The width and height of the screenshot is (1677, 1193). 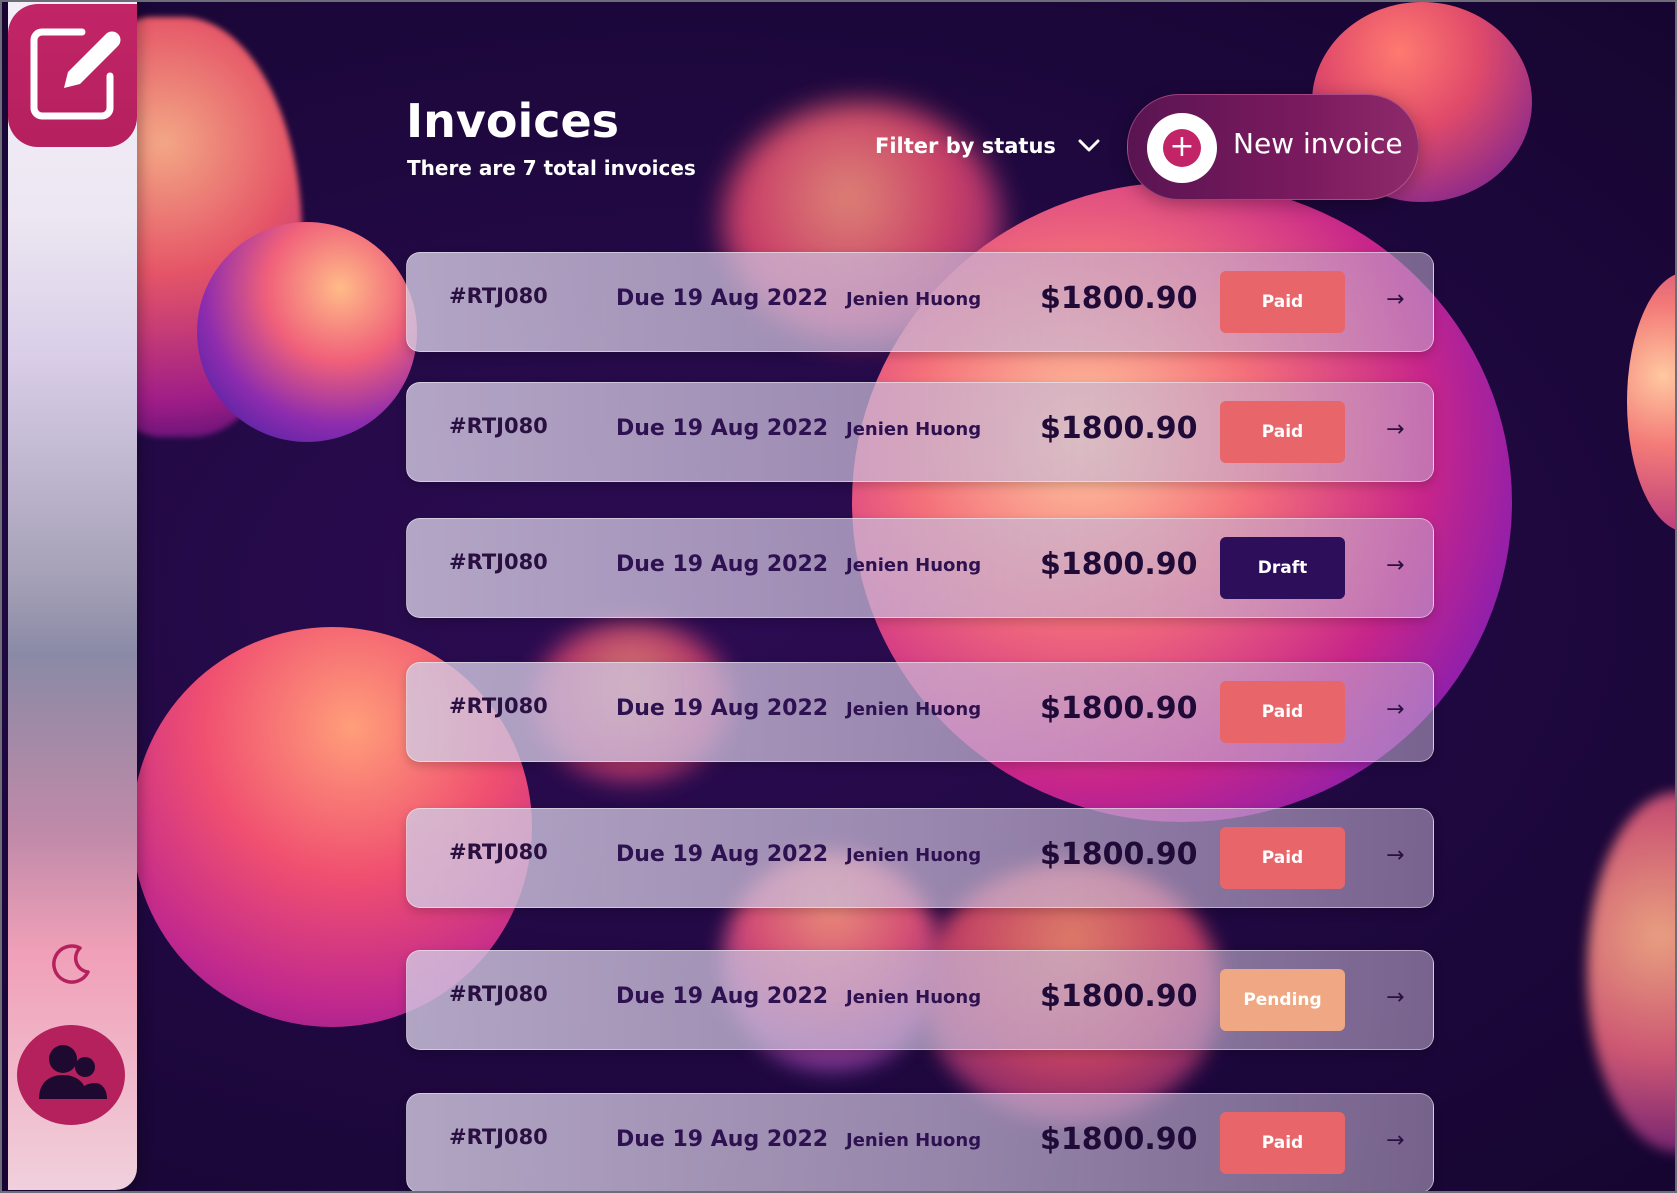 I want to click on invoice-count: There are 7 total invoices, so click(x=551, y=168).